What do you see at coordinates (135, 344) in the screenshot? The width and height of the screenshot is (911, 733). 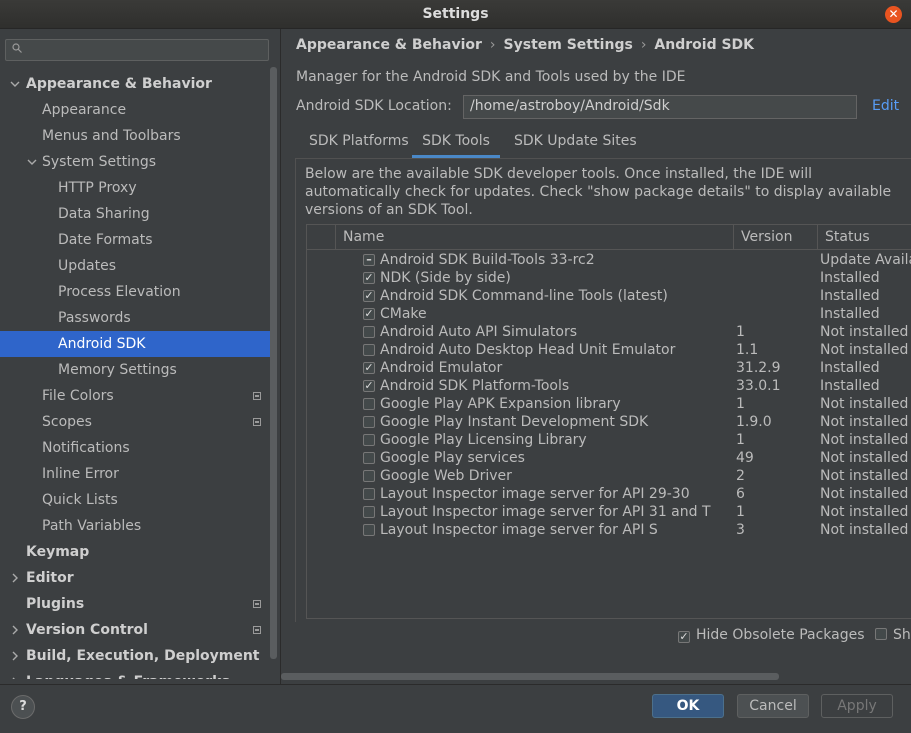 I see `sidebar-item-android-sdk: Android SDK` at bounding box center [135, 344].